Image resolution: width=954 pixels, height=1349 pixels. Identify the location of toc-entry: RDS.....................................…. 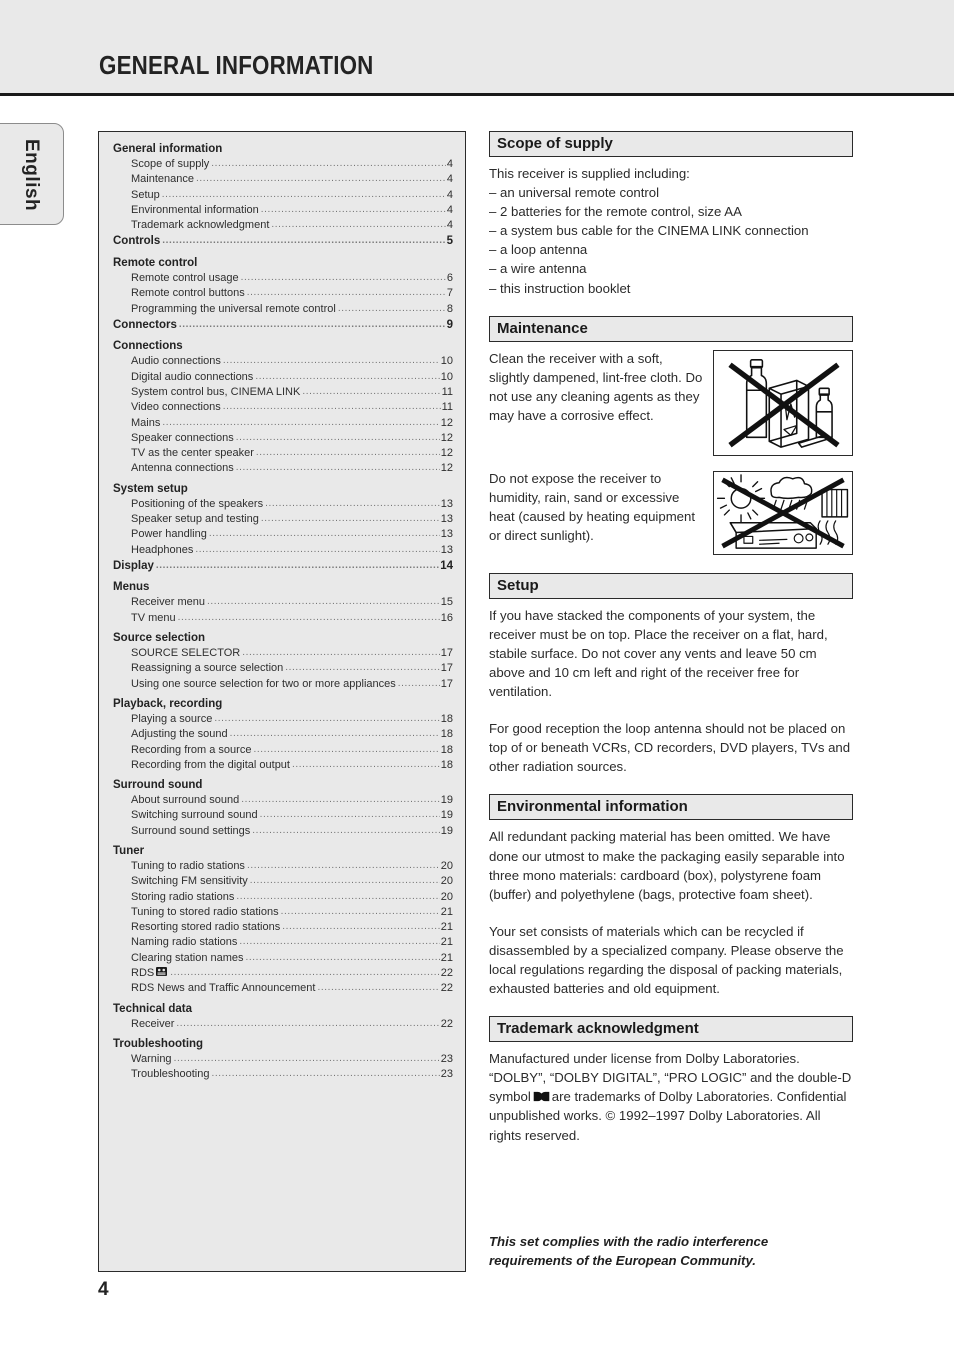
(283, 973).